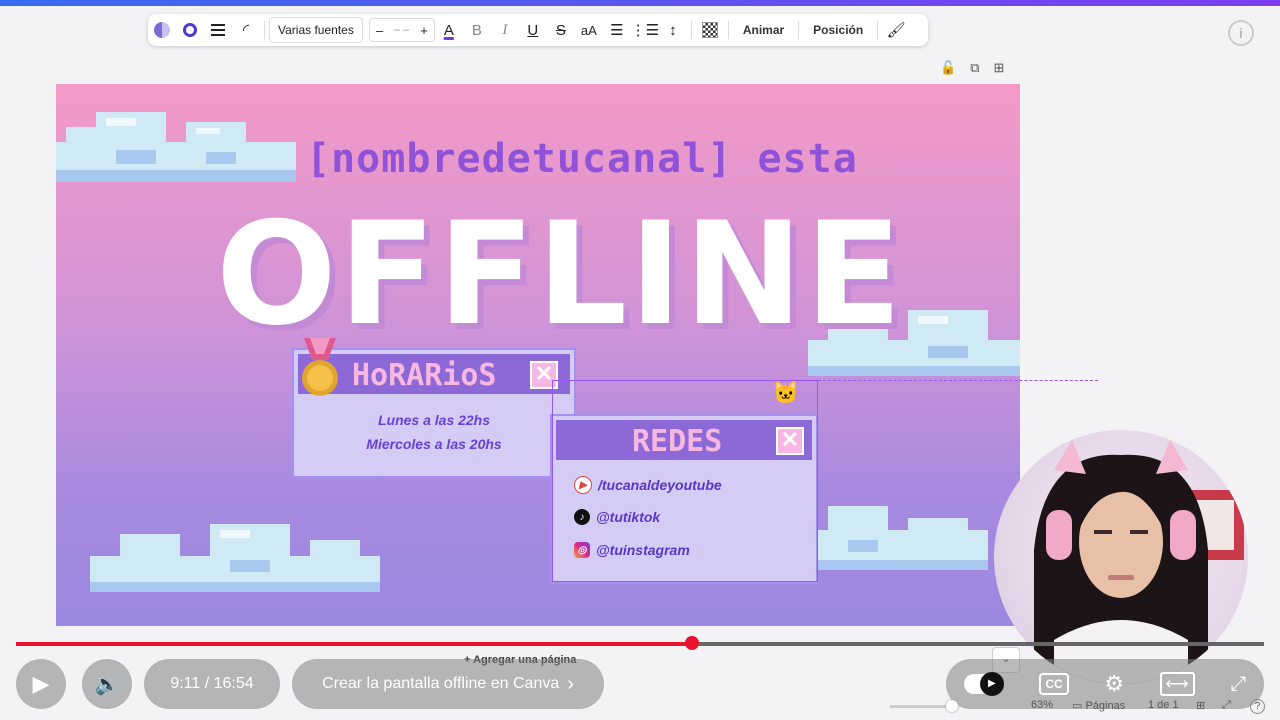 The width and height of the screenshot is (1280, 720). What do you see at coordinates (998, 68) in the screenshot?
I see `add-page-icon: ⊞` at bounding box center [998, 68].